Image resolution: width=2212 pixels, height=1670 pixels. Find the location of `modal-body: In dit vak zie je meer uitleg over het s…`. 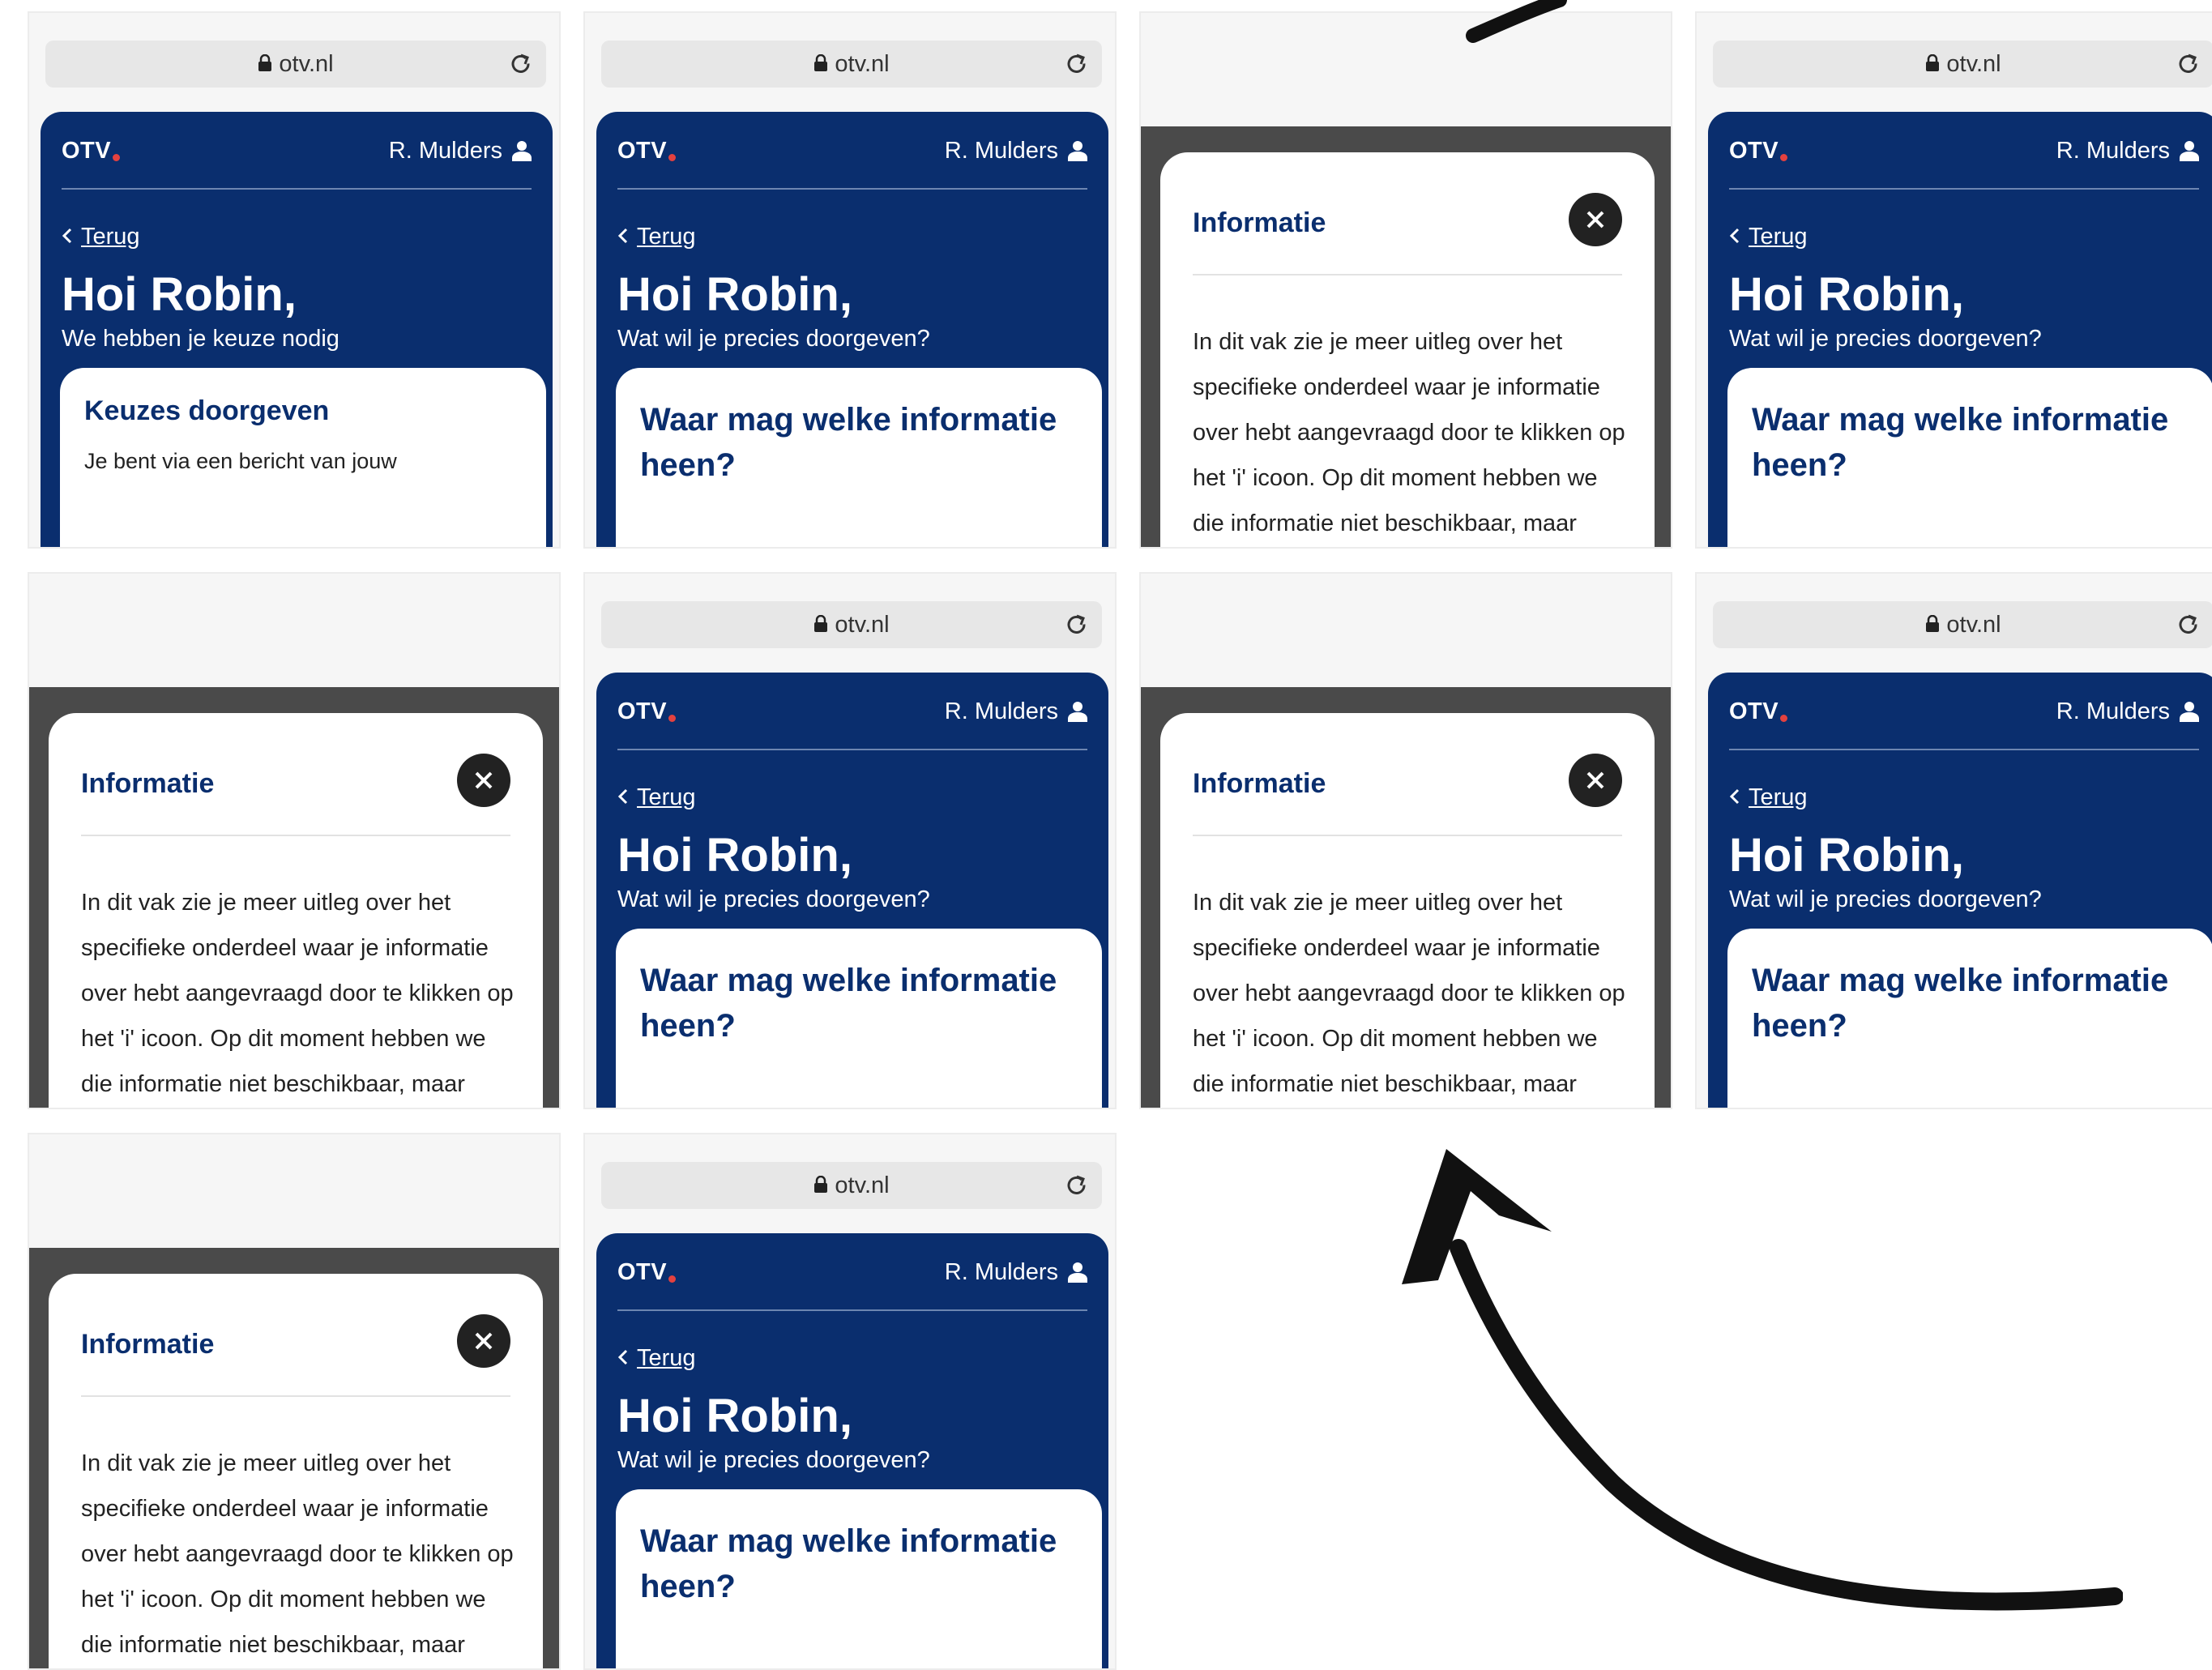

modal-body: In dit vak zie je meer uitleg over het s… is located at coordinates (1411, 994).